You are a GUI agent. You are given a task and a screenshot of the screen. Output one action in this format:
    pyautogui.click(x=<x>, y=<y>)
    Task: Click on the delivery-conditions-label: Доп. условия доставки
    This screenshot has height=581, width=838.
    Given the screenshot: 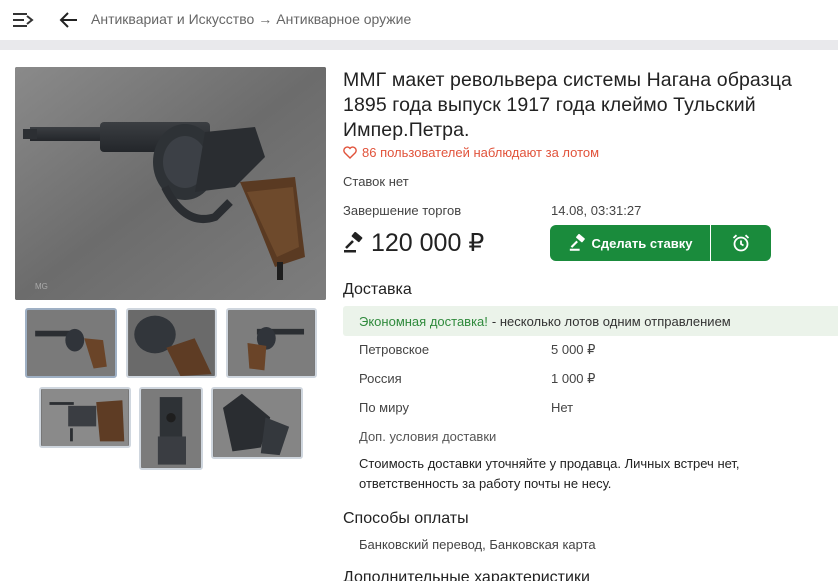 What is the action you would take?
    pyautogui.click(x=428, y=436)
    